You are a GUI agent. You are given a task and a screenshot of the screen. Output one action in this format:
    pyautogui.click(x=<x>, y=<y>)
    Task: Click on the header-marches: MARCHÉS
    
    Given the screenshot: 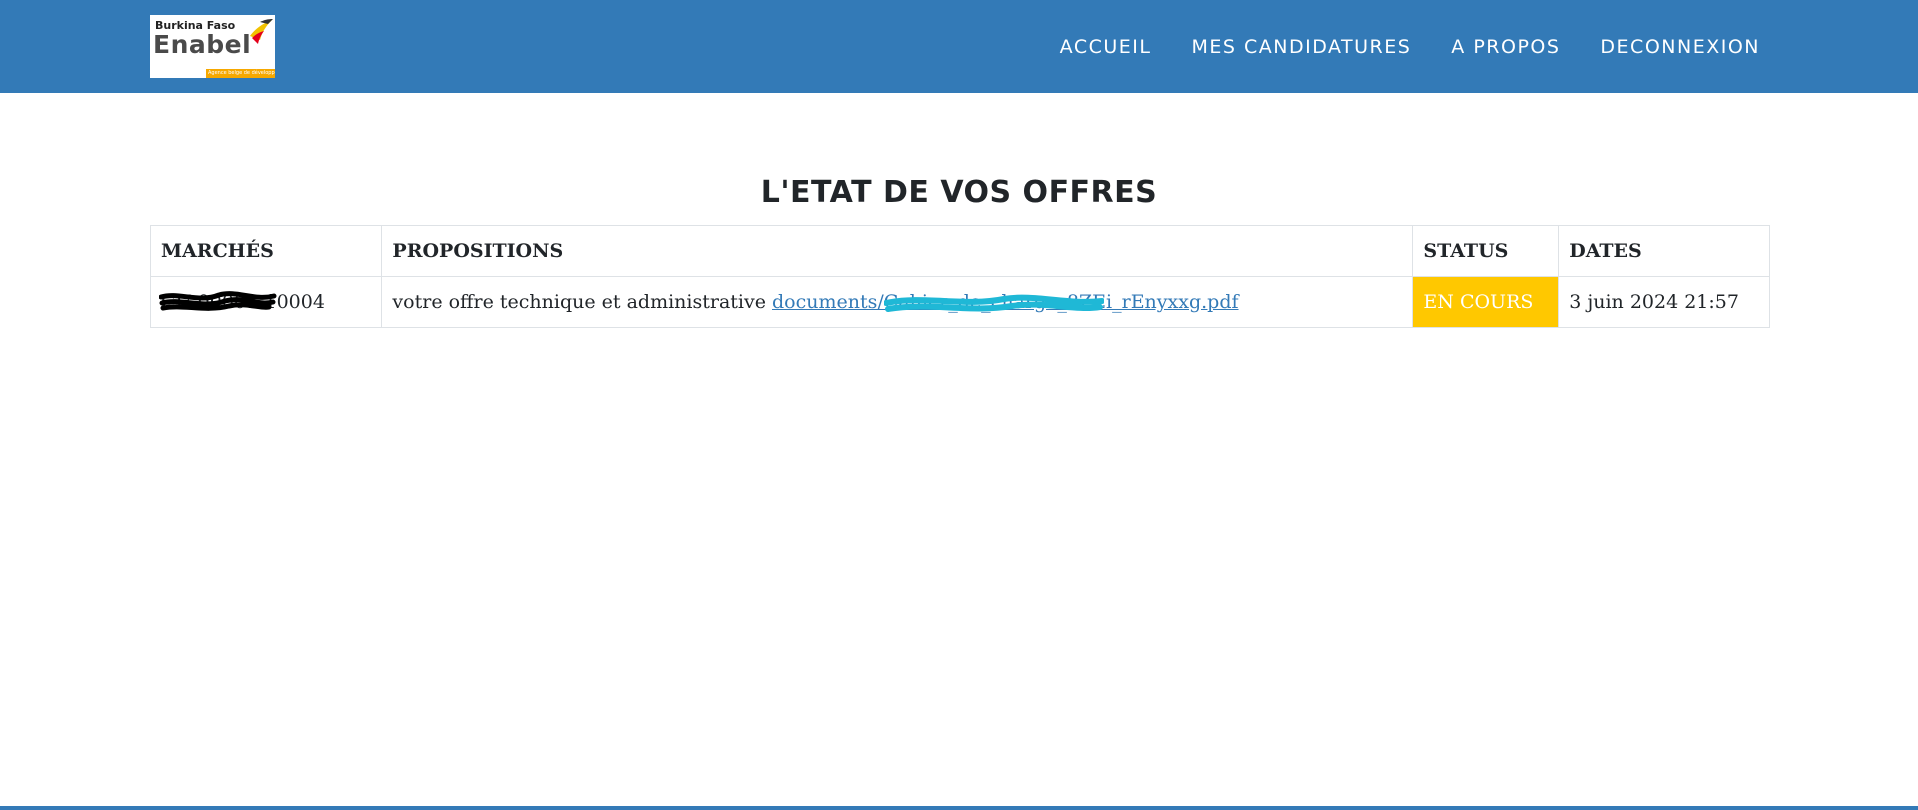 What is the action you would take?
    pyautogui.click(x=266, y=251)
    